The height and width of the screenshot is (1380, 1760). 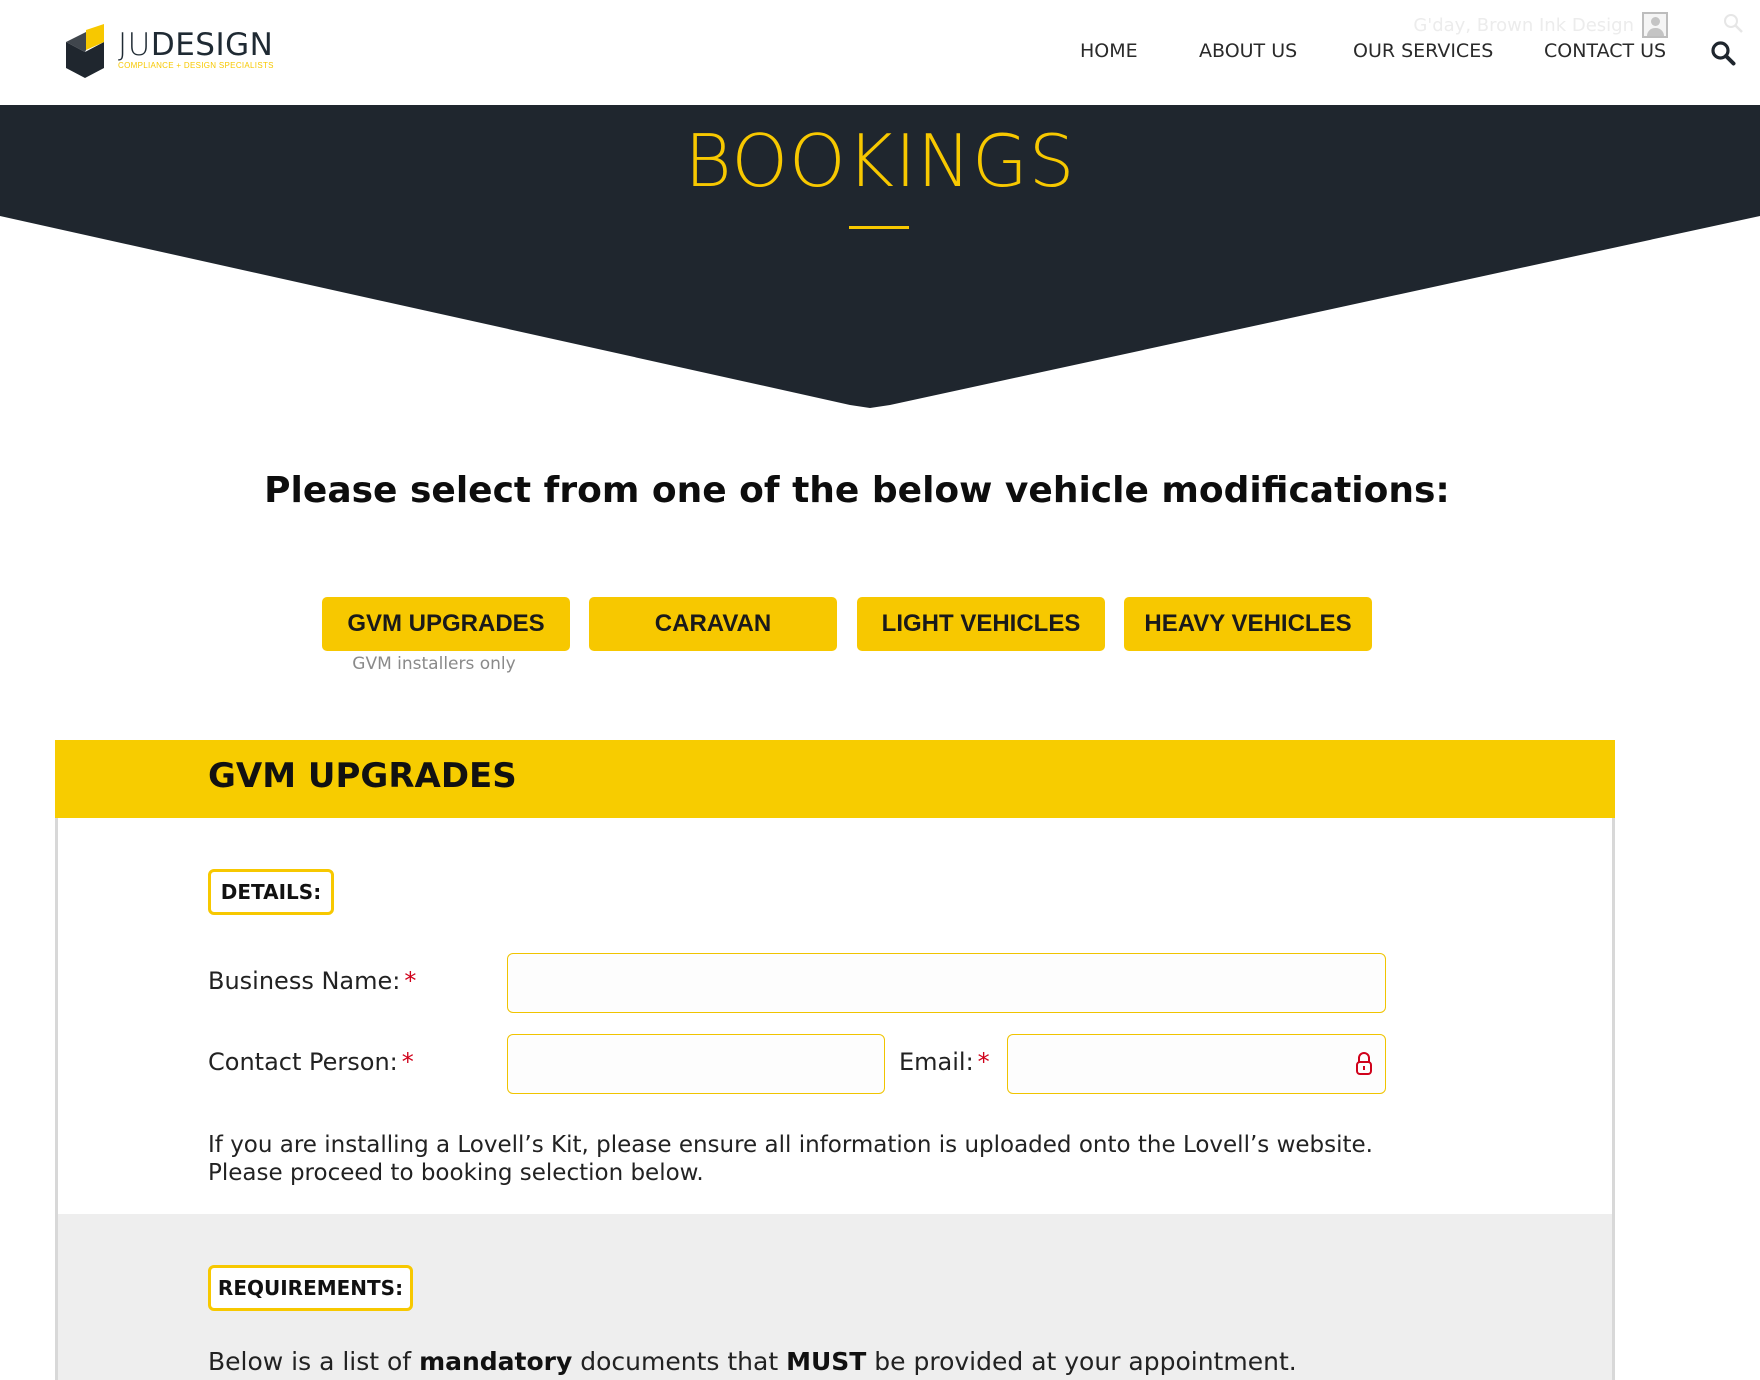 I want to click on page-title: BOOKINGS, so click(x=880, y=161).